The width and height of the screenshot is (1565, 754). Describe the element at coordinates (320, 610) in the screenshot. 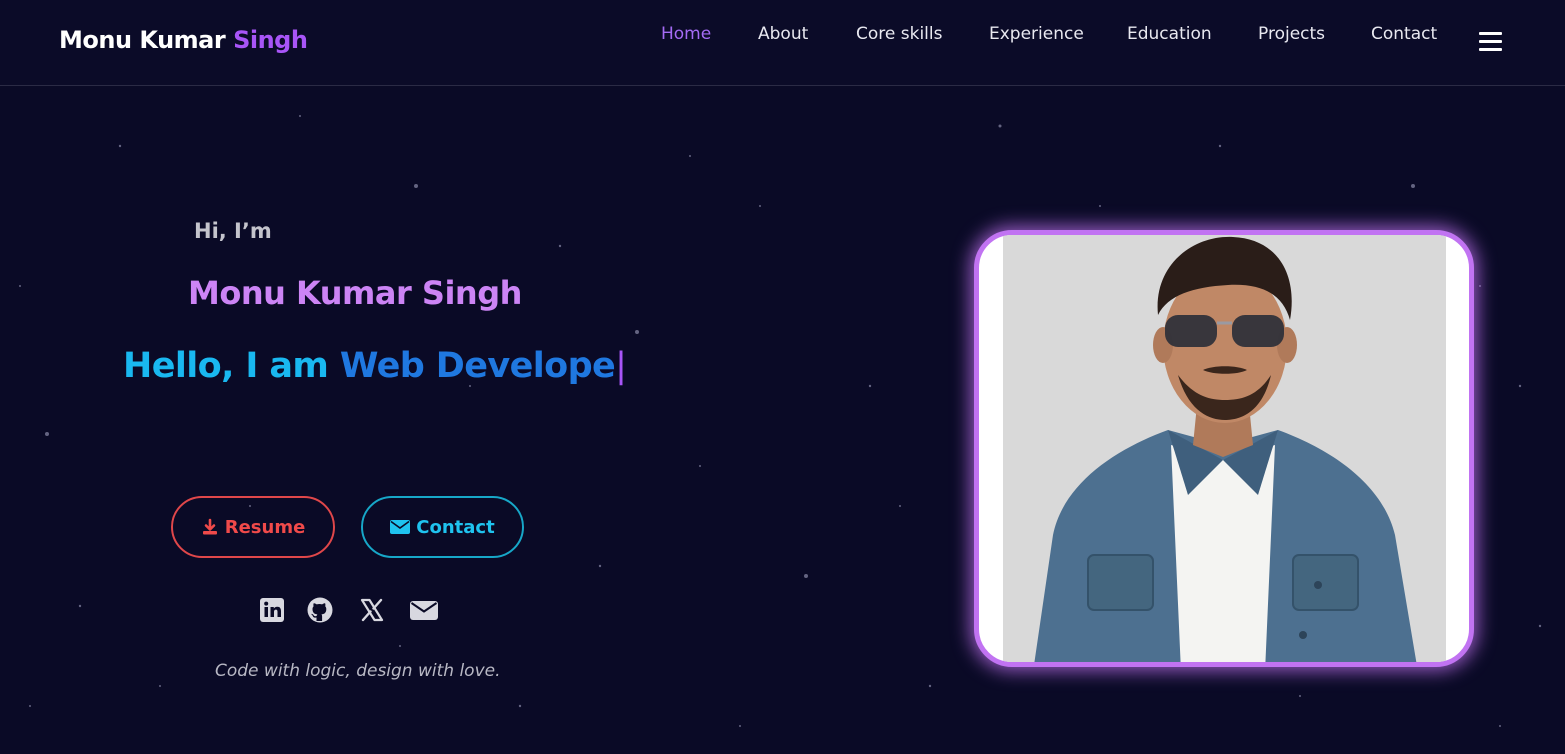

I see `github-icon` at that location.